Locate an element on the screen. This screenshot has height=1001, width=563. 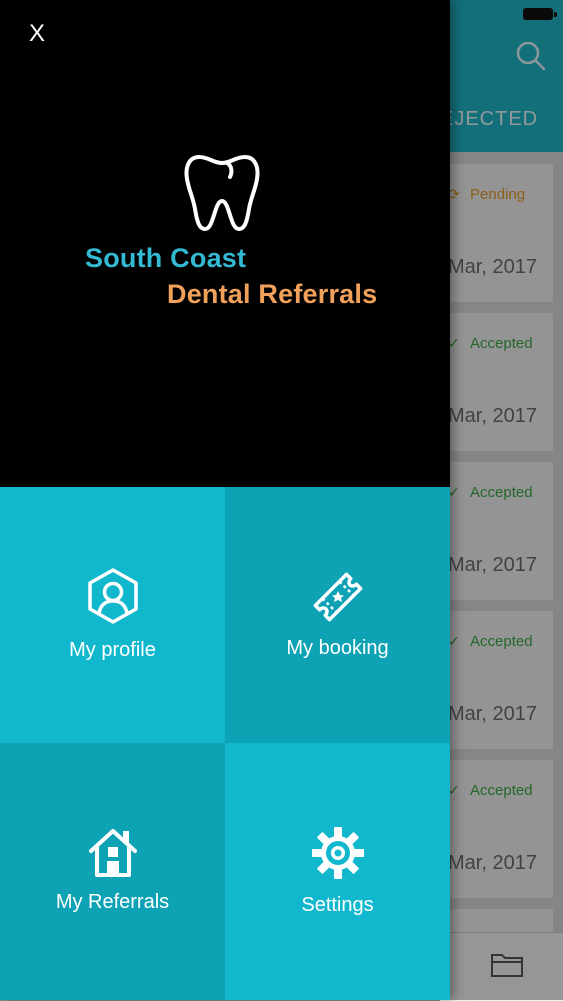
tooth-icon is located at coordinates (222, 195).